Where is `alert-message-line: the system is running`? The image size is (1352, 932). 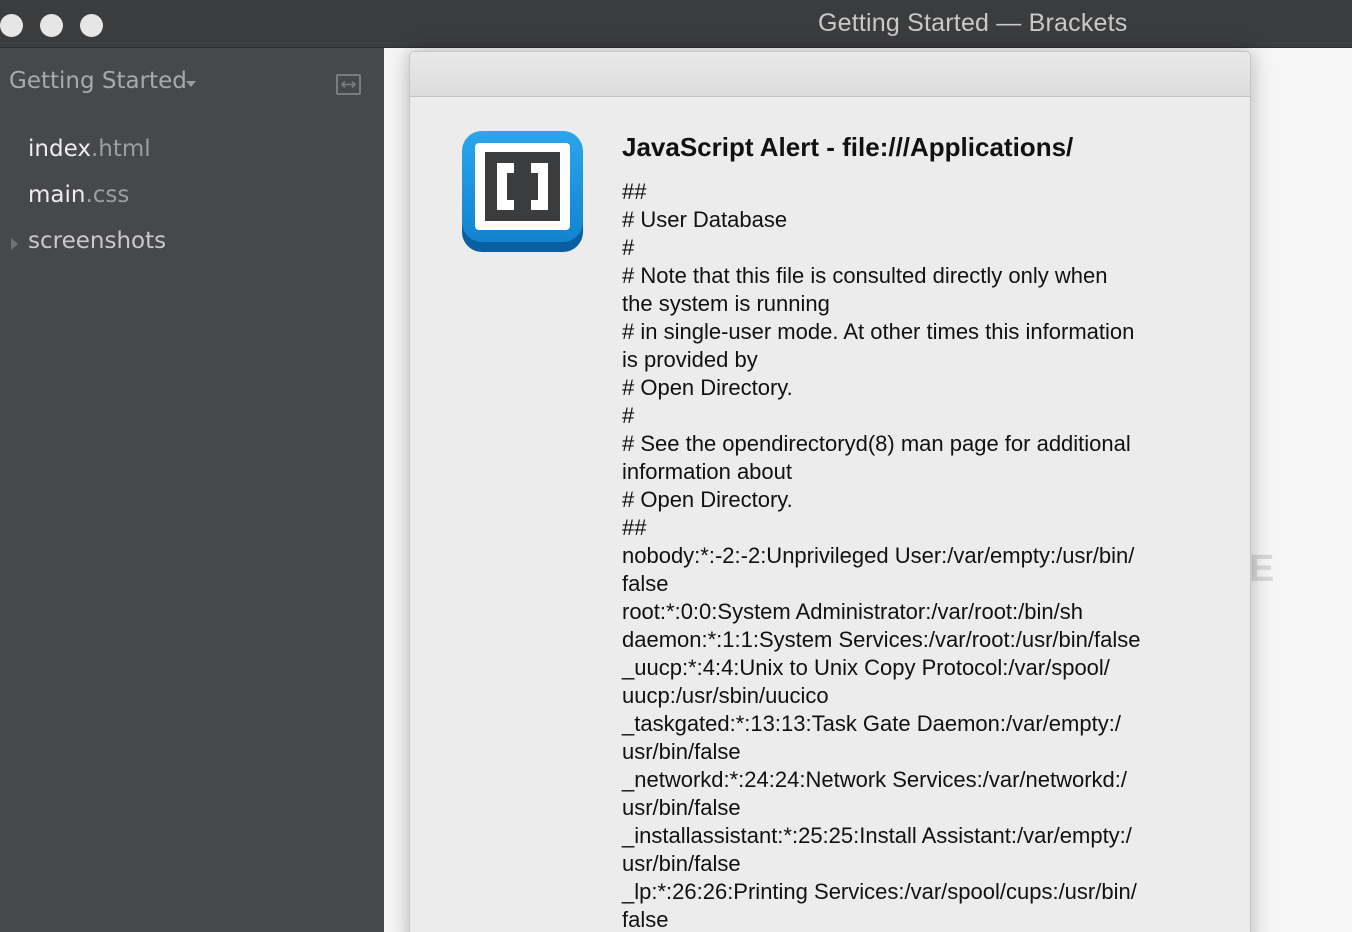
alert-message-line: the system is running is located at coordinates (726, 303).